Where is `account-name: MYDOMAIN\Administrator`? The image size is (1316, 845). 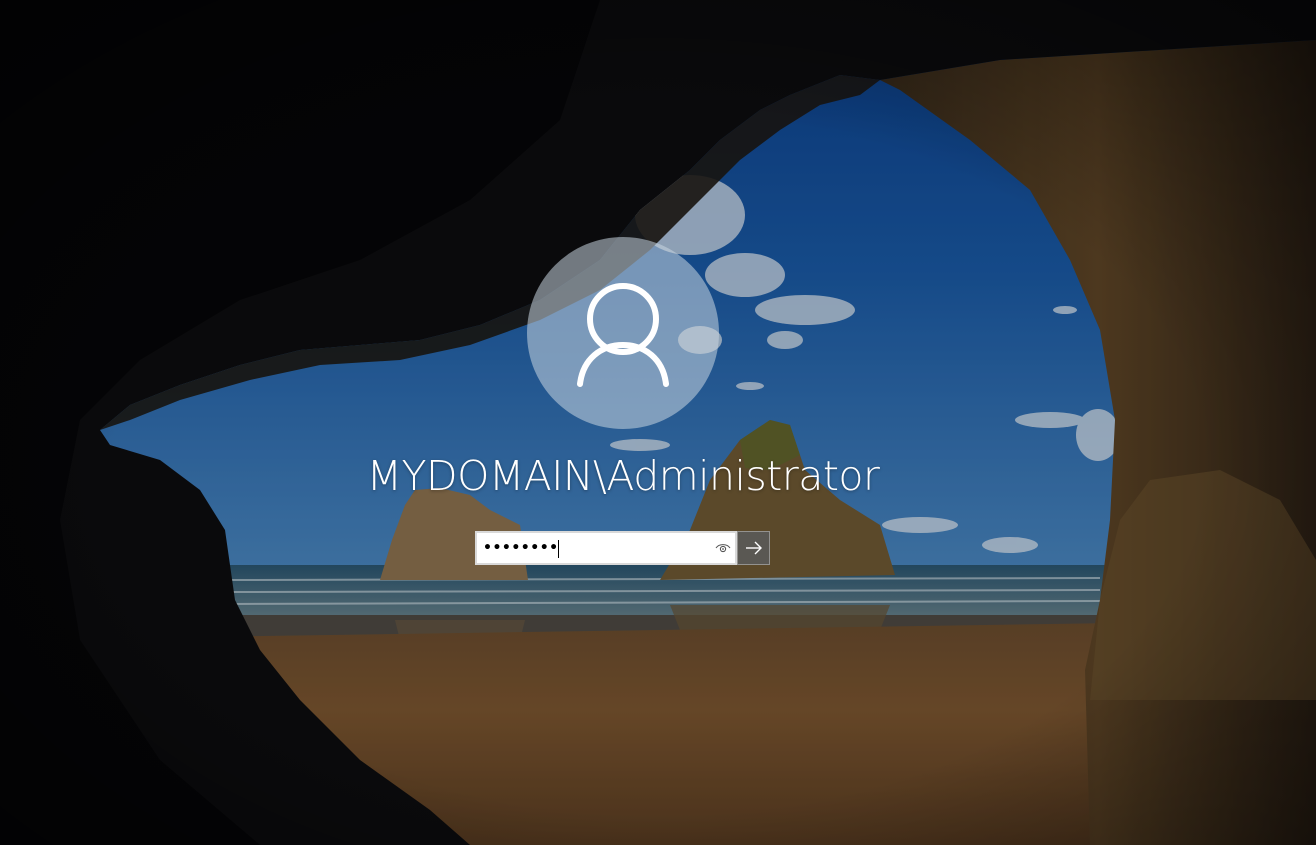 account-name: MYDOMAIN\Administrator is located at coordinates (623, 476).